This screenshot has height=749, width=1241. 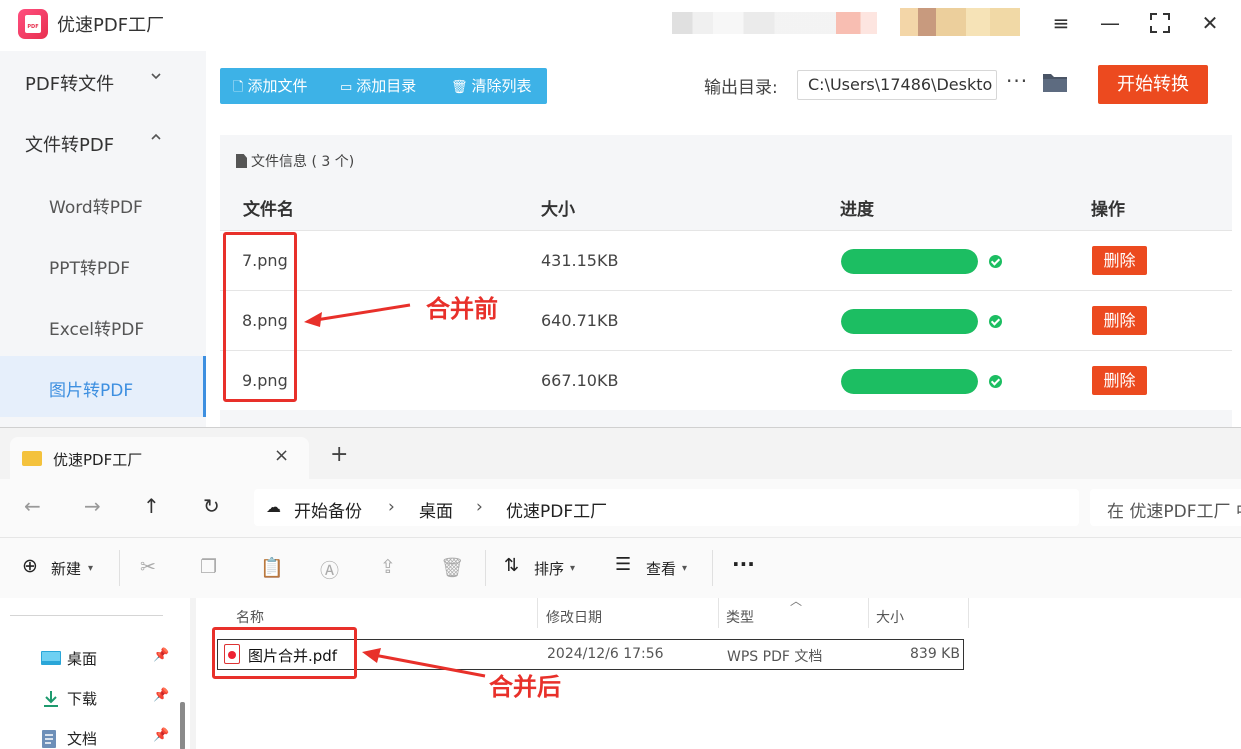 What do you see at coordinates (574, 617) in the screenshot?
I see `column-header-date: 修改日期` at bounding box center [574, 617].